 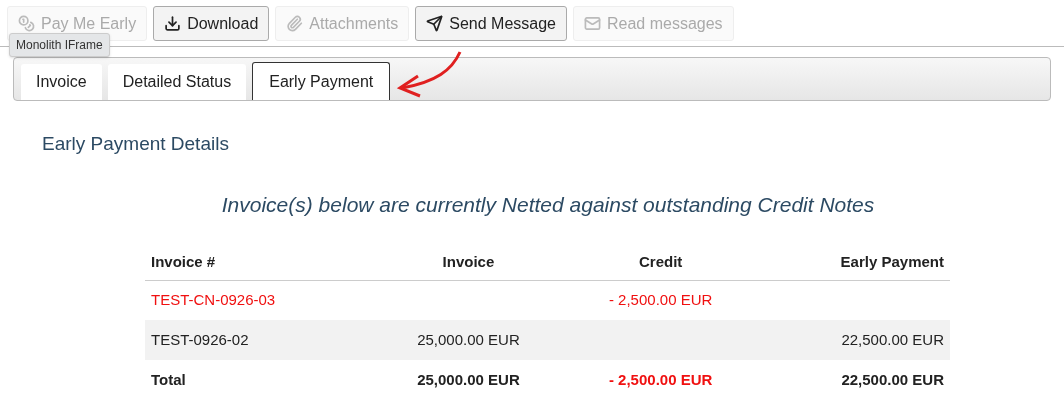 What do you see at coordinates (26, 23) in the screenshot?
I see `coins-icon` at bounding box center [26, 23].